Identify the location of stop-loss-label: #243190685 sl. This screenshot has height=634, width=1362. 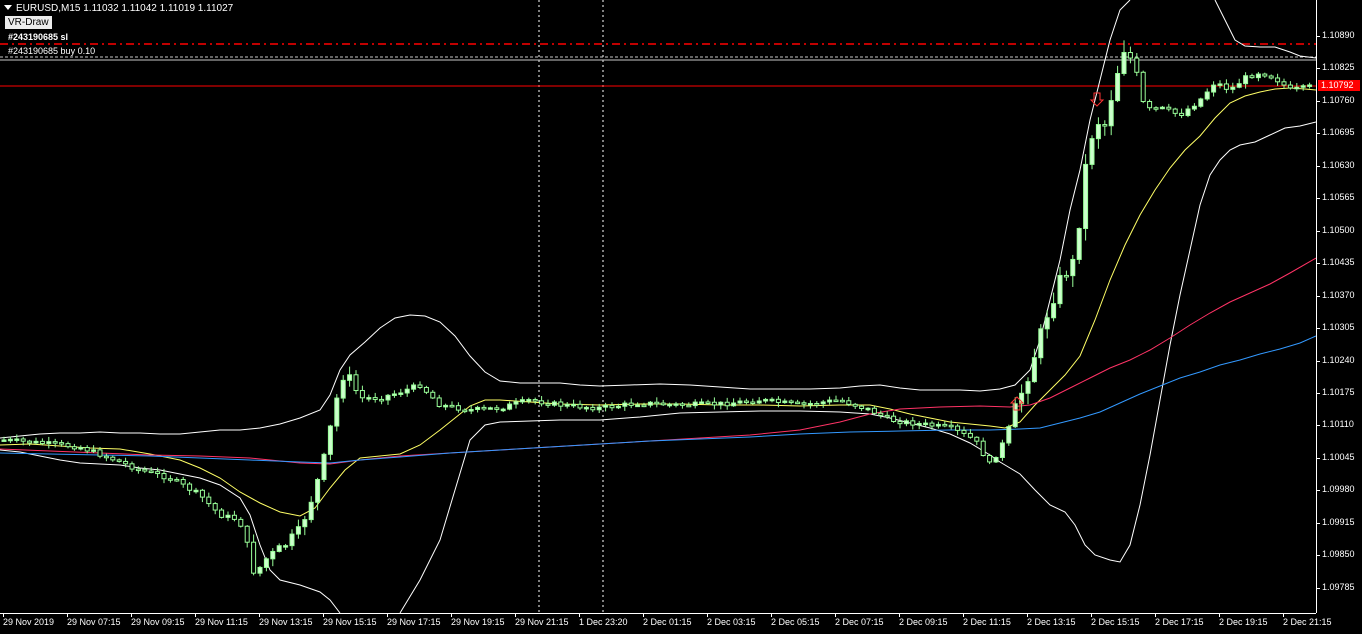
(38, 37).